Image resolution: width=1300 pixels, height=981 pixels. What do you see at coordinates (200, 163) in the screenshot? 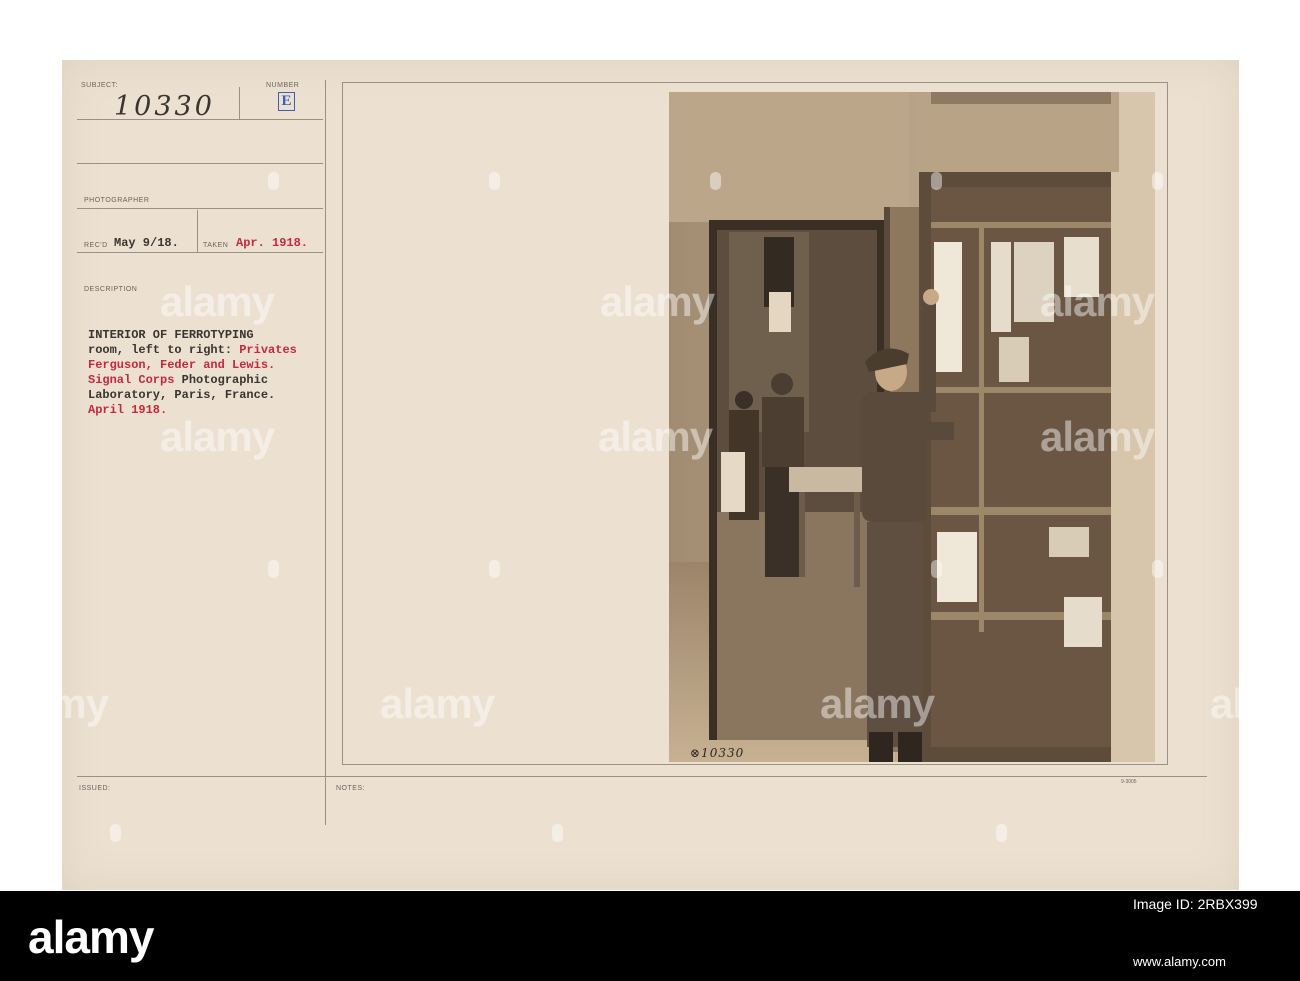
I see `rule-photographer-top` at bounding box center [200, 163].